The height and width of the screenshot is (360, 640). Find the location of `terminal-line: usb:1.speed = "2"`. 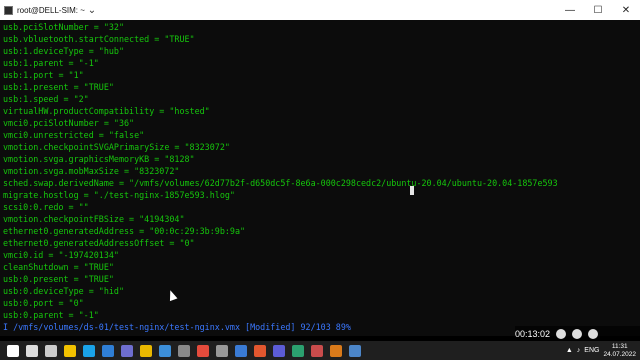

terminal-line: usb:1.speed = "2" is located at coordinates (46, 99).